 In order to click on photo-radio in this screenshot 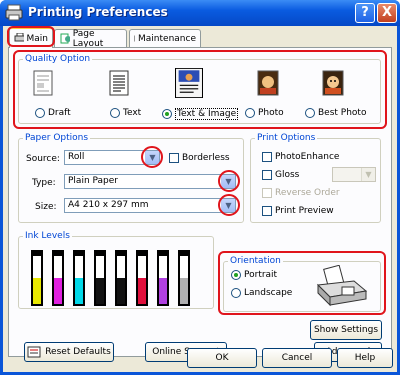, I will do `click(250, 113)`.